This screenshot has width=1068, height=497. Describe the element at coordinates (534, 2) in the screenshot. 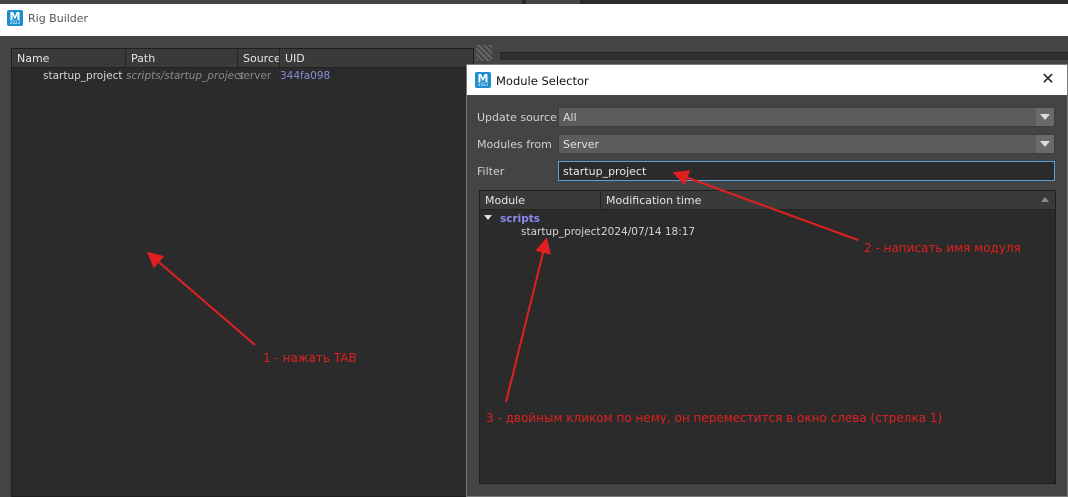

I see `top-strip` at that location.